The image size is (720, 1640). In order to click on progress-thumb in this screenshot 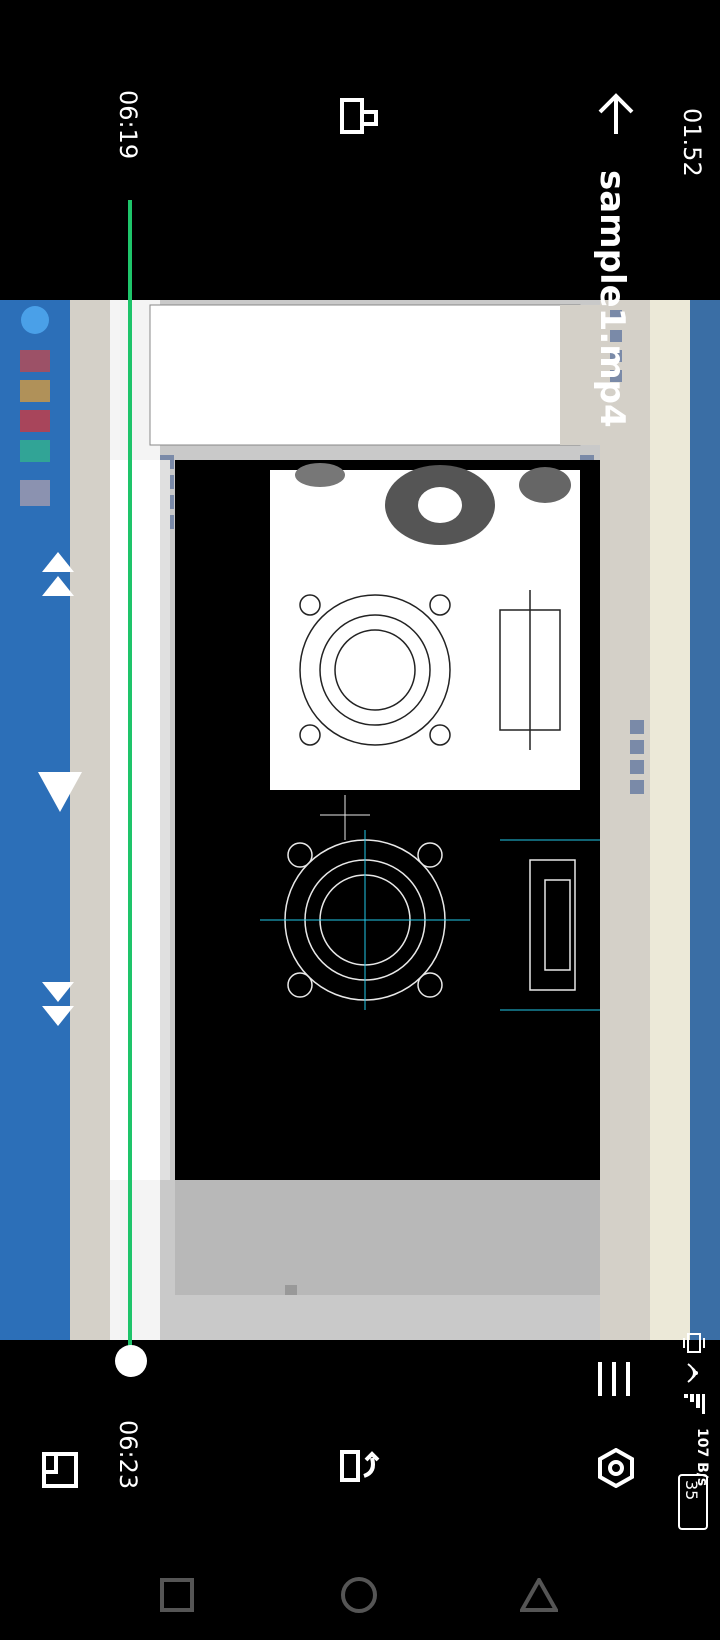, I will do `click(131, 1361)`.